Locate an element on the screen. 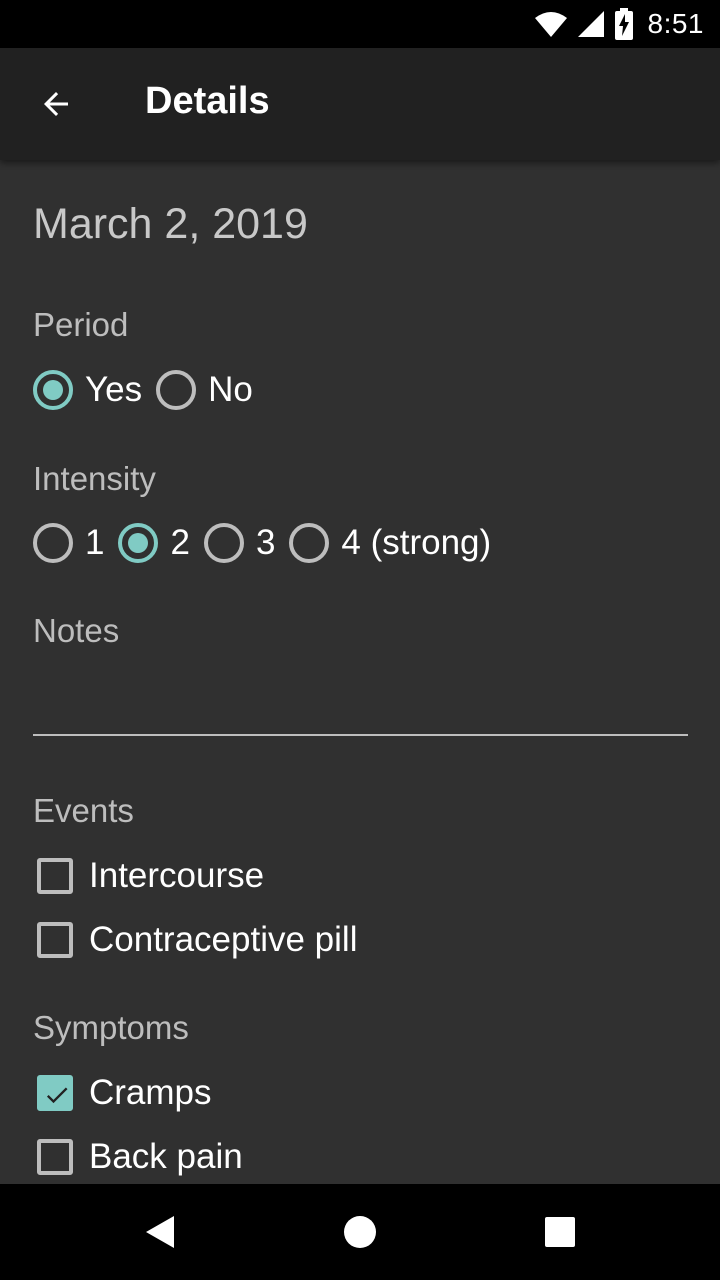  intensity-3-radio is located at coordinates (223, 543).